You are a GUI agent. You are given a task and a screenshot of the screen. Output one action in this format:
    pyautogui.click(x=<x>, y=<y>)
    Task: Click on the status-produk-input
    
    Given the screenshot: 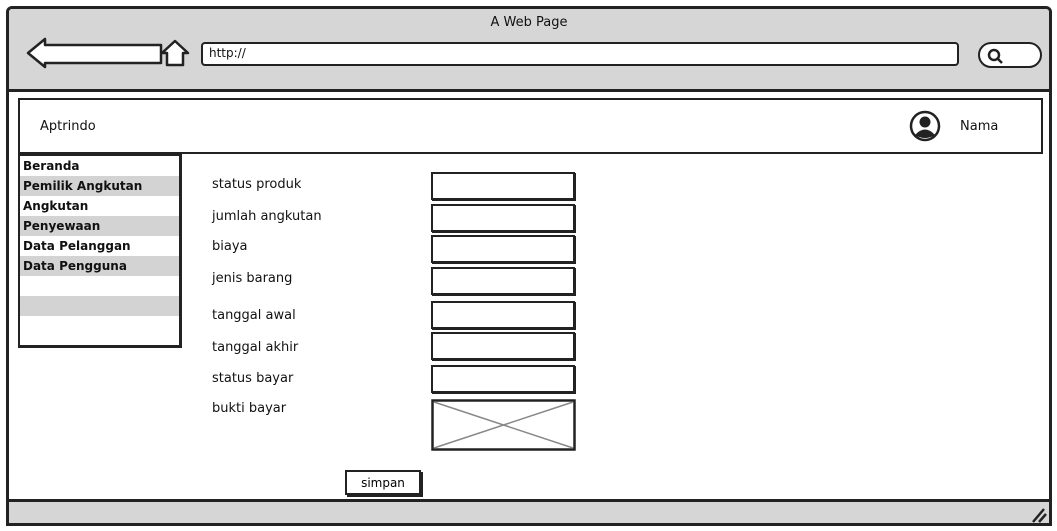 What is the action you would take?
    pyautogui.click(x=503, y=186)
    